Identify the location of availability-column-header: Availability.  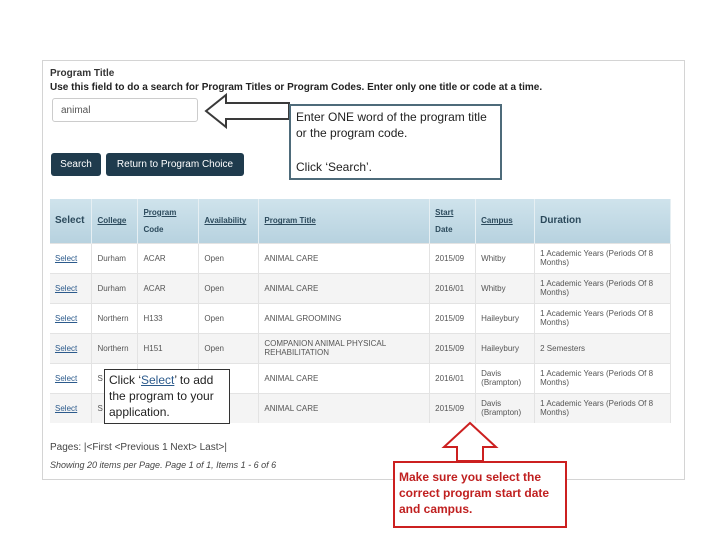
(229, 221).